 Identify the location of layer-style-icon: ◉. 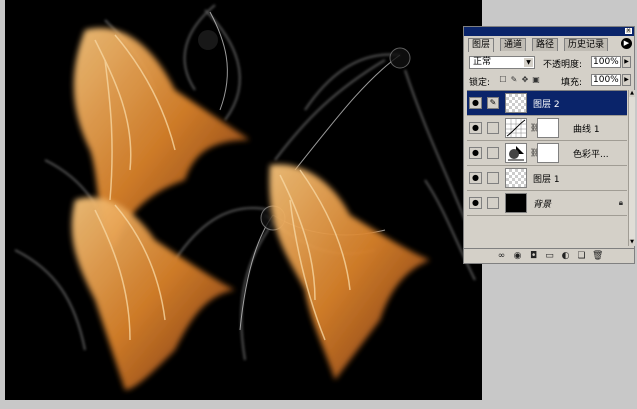
(517, 256).